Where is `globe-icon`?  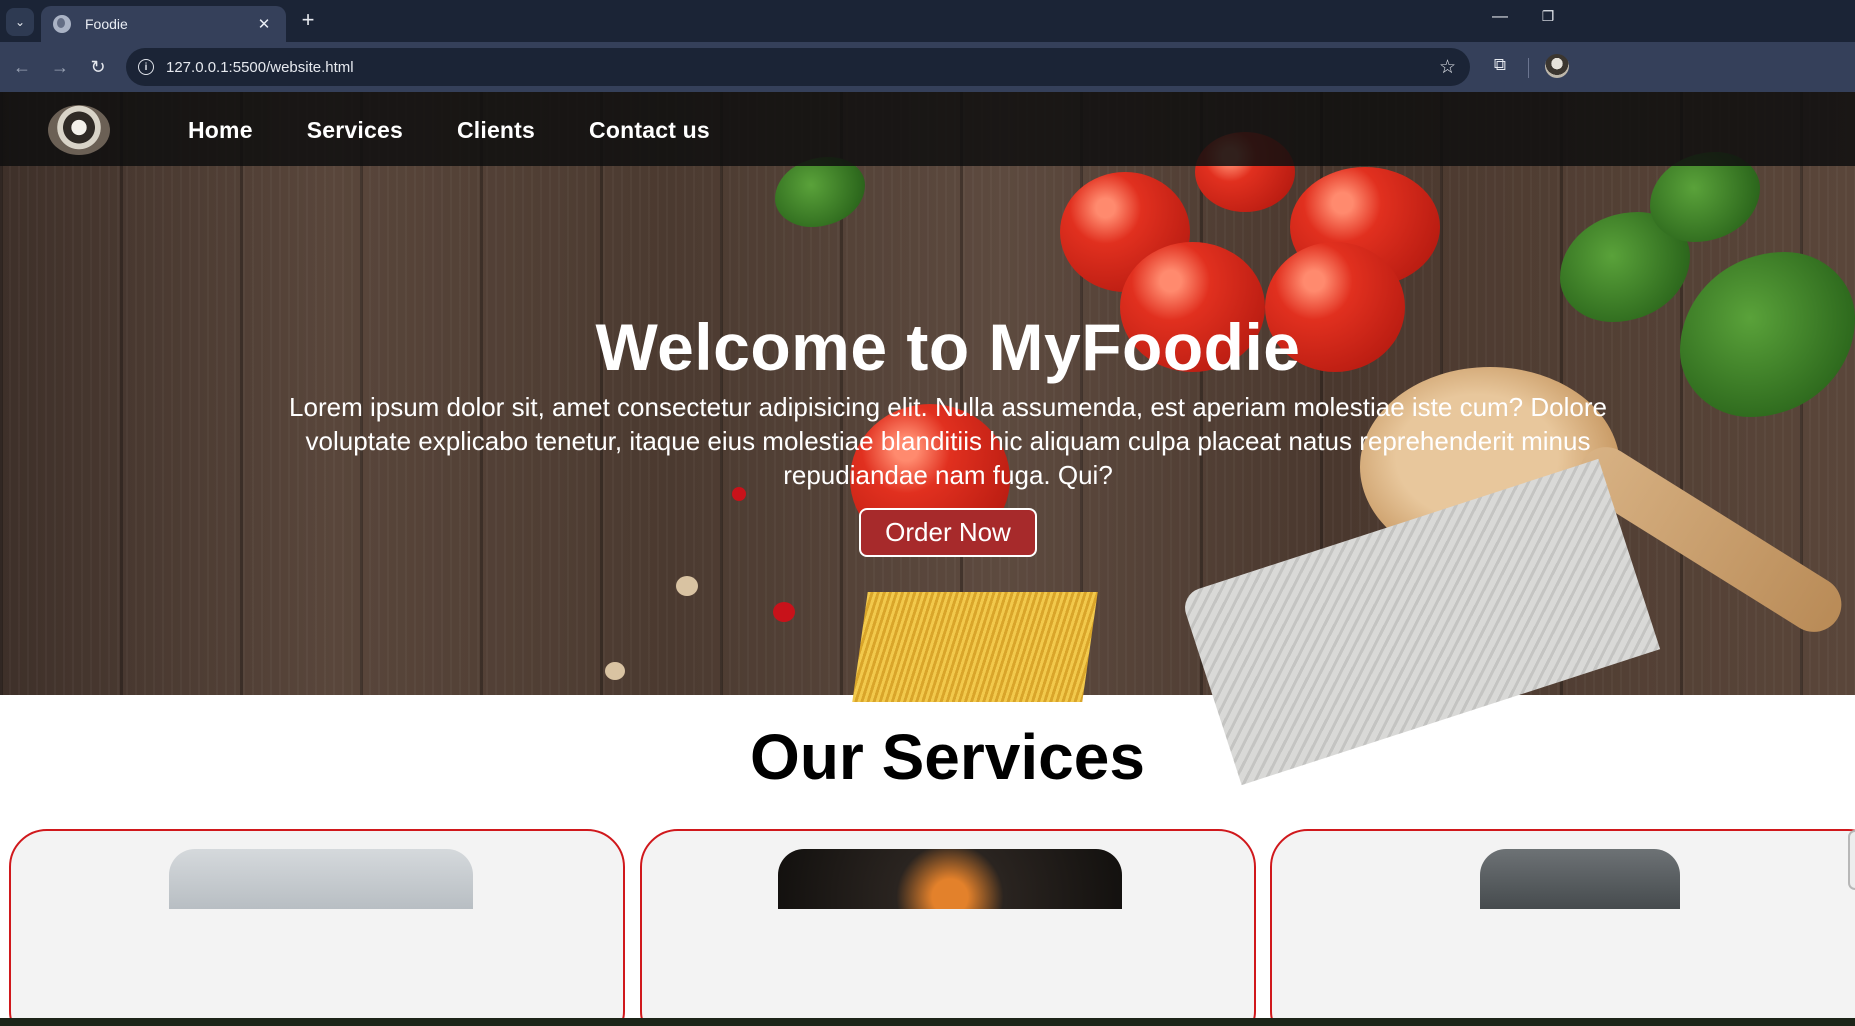 globe-icon is located at coordinates (62, 24).